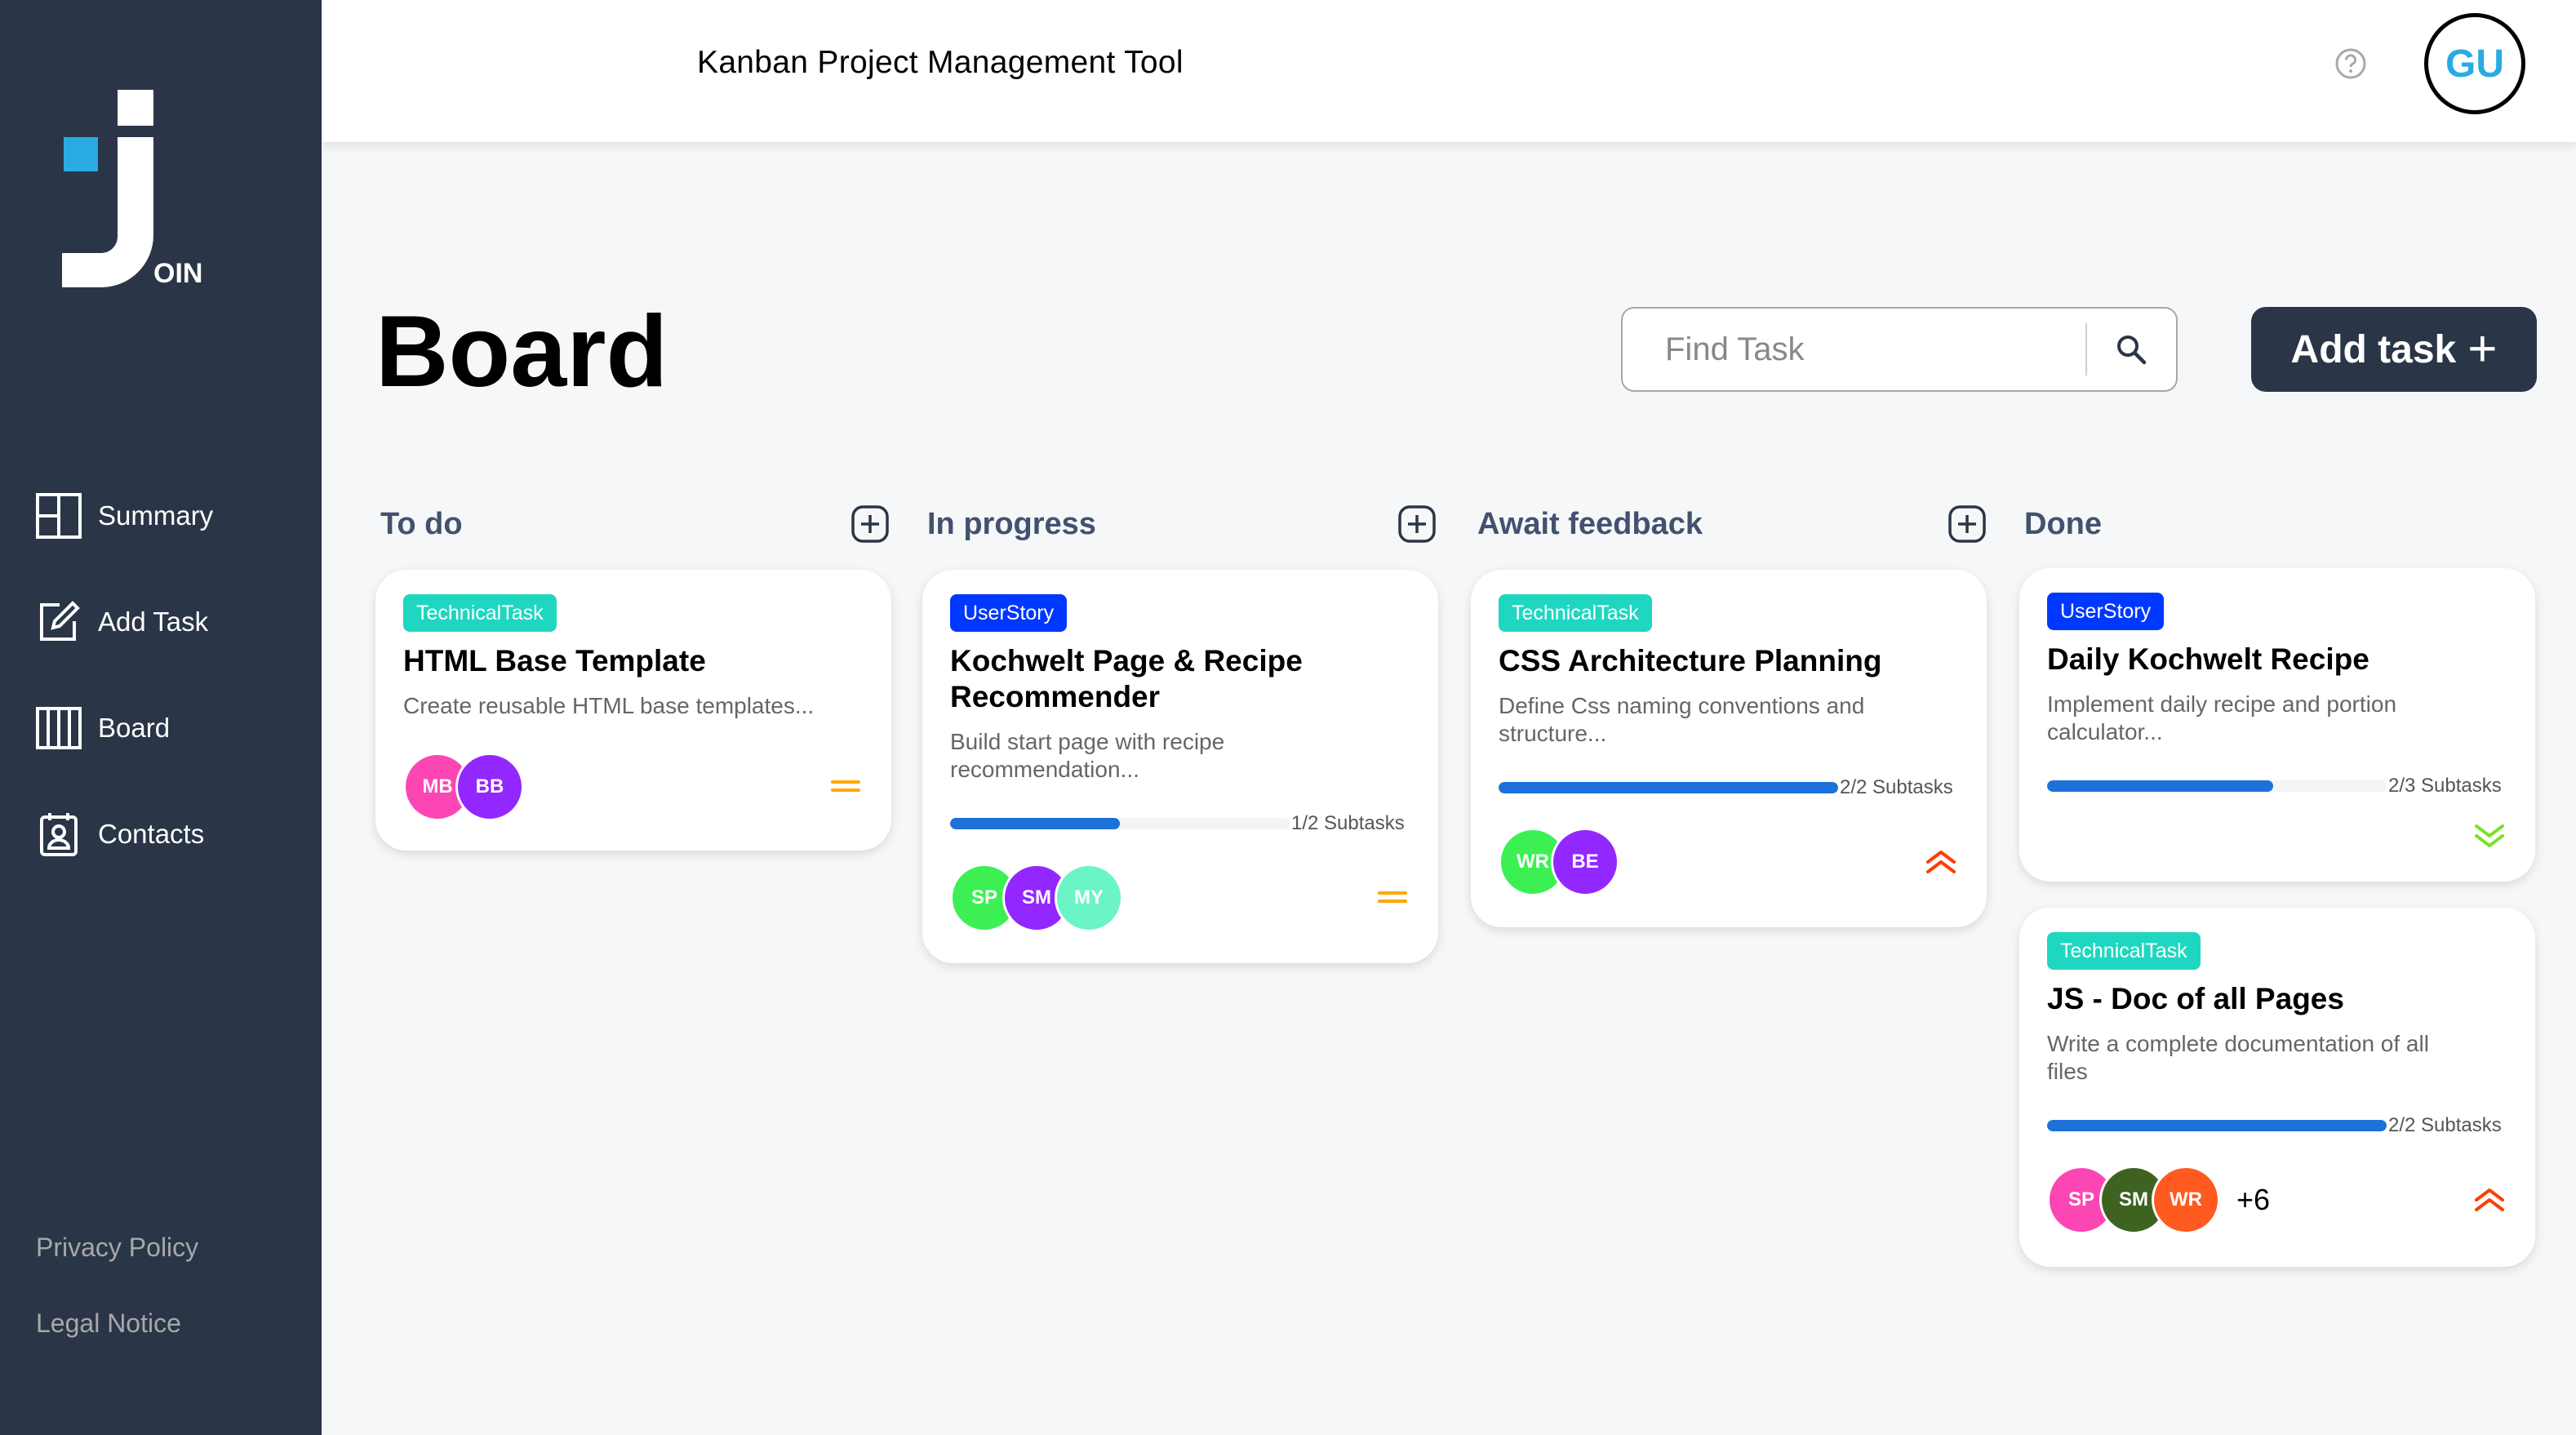 This screenshot has width=2576, height=1435. I want to click on sidebar-item-summary: Summary, so click(171, 516).